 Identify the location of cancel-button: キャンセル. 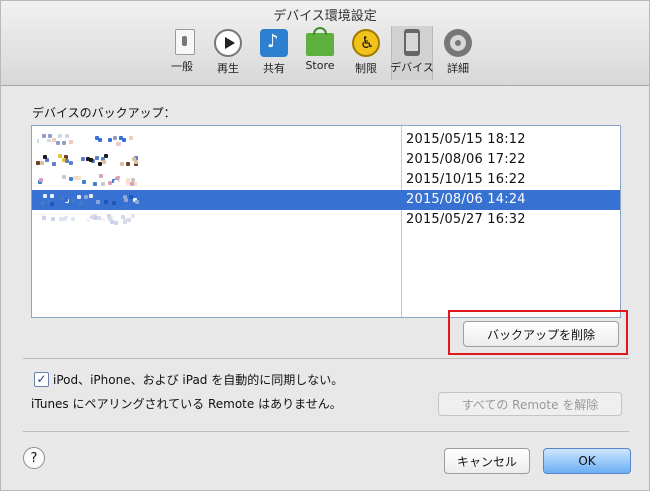
(487, 461).